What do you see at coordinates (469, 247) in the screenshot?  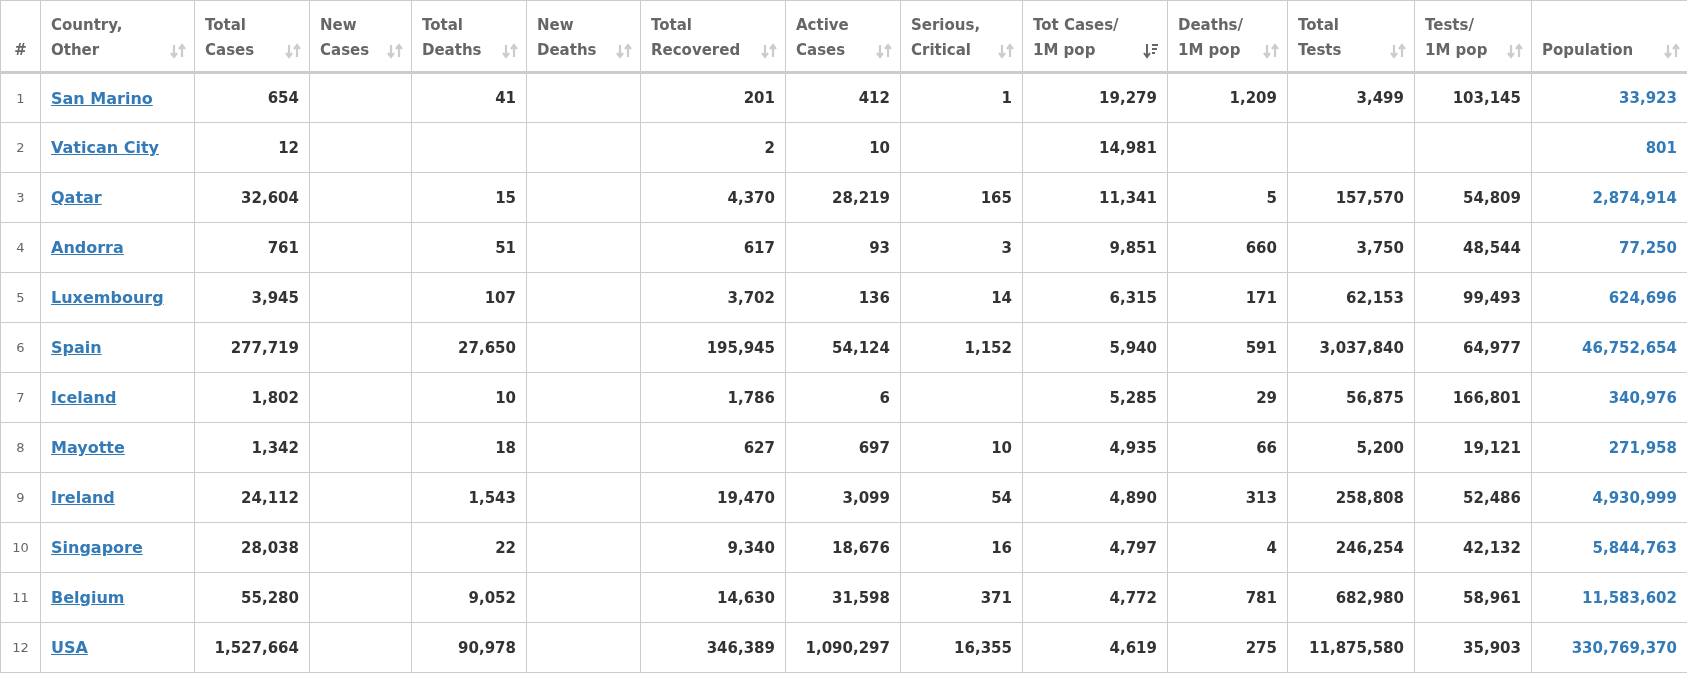 I see `table-cell: 51` at bounding box center [469, 247].